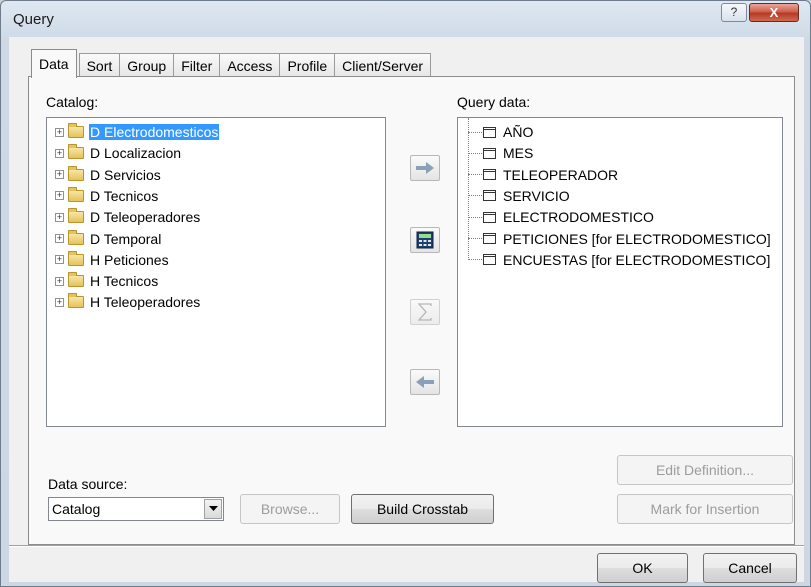 Image resolution: width=811 pixels, height=587 pixels. I want to click on calculator-button, so click(425, 240).